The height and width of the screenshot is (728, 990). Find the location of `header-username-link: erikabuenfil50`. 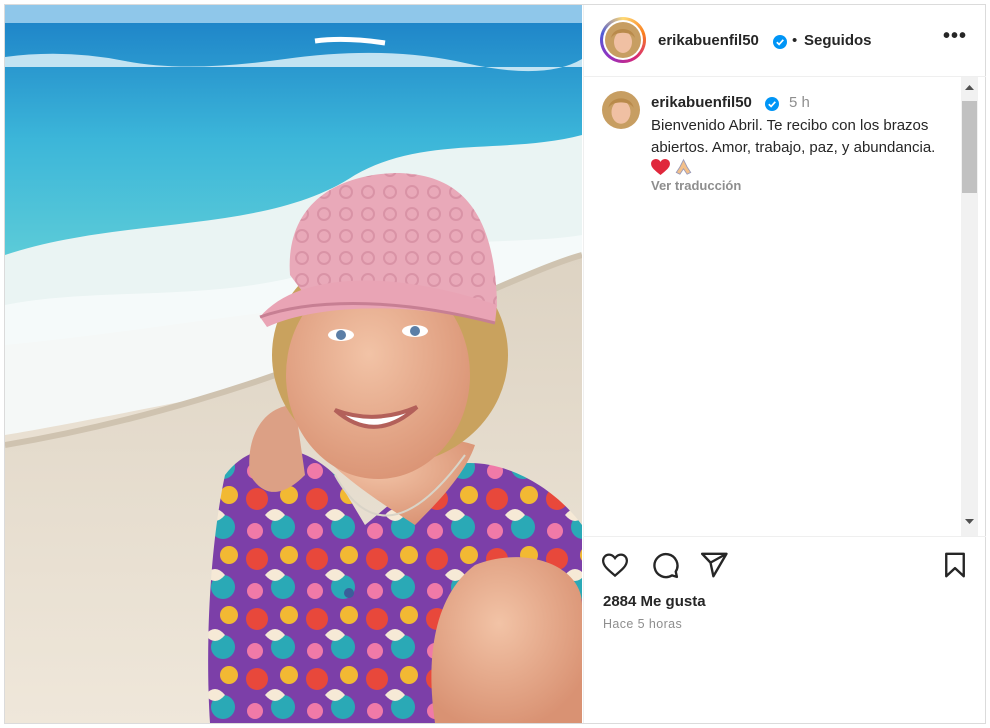

header-username-link: erikabuenfil50 is located at coordinates (708, 40).